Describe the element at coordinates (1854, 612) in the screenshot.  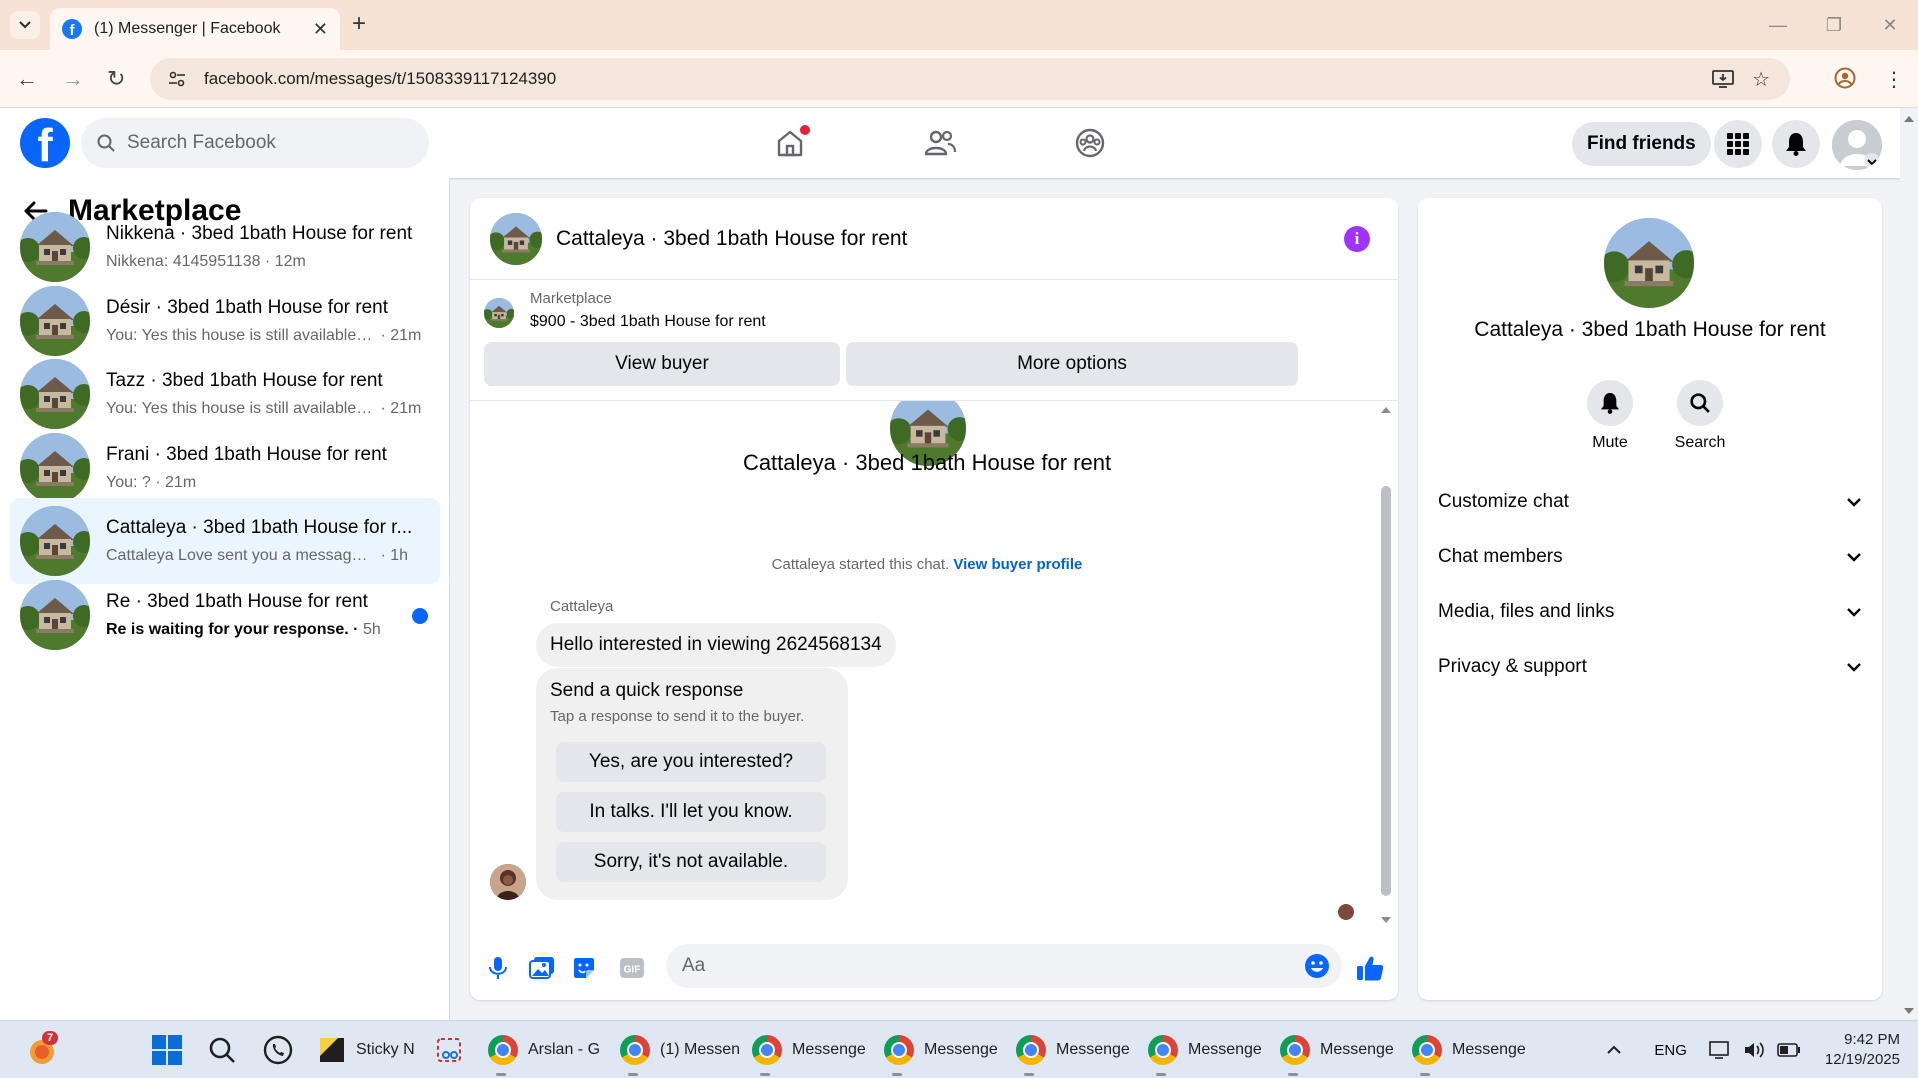
I see `chevron-down-icon` at that location.